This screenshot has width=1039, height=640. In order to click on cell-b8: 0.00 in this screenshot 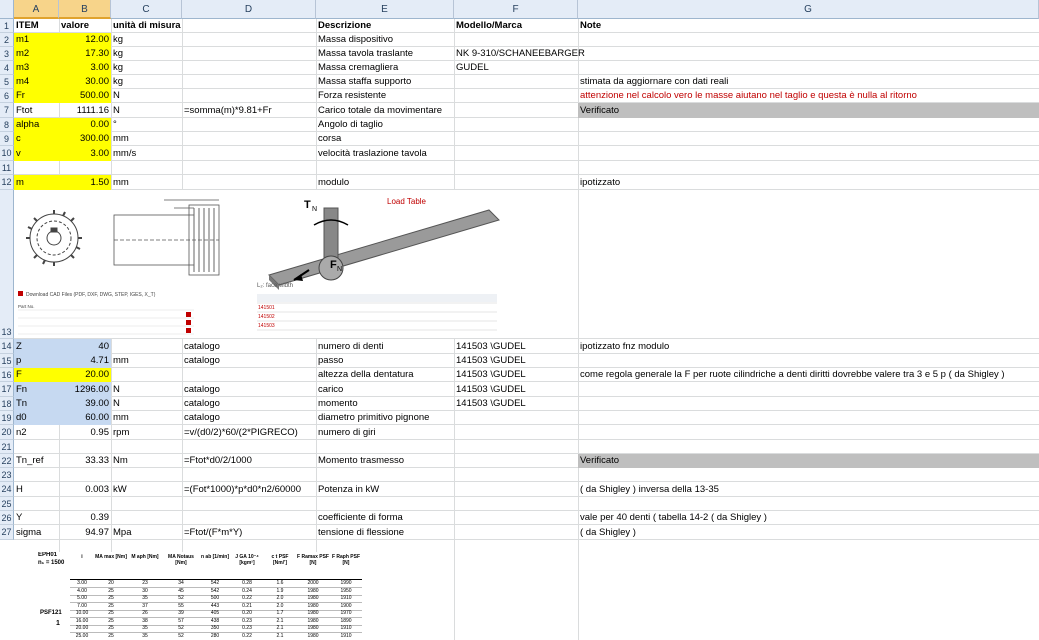, I will do `click(85, 125)`.